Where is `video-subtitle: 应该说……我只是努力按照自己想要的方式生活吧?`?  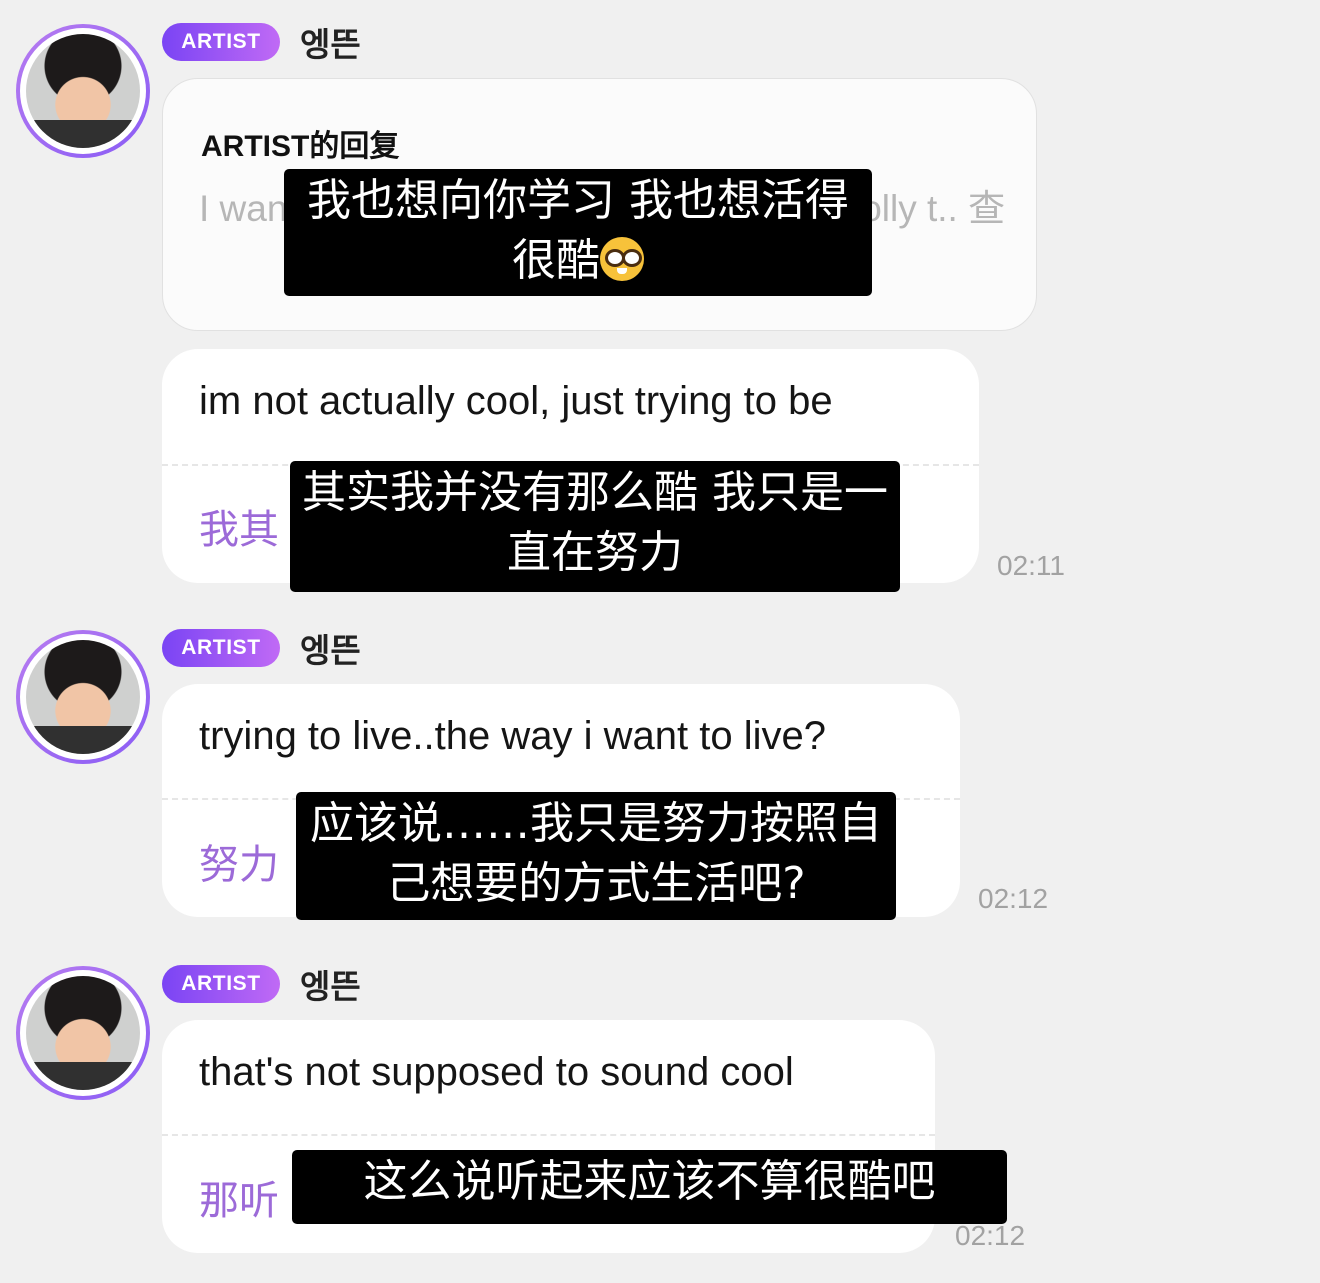
video-subtitle: 应该说……我只是努力按照自己想要的方式生活吧? is located at coordinates (596, 856).